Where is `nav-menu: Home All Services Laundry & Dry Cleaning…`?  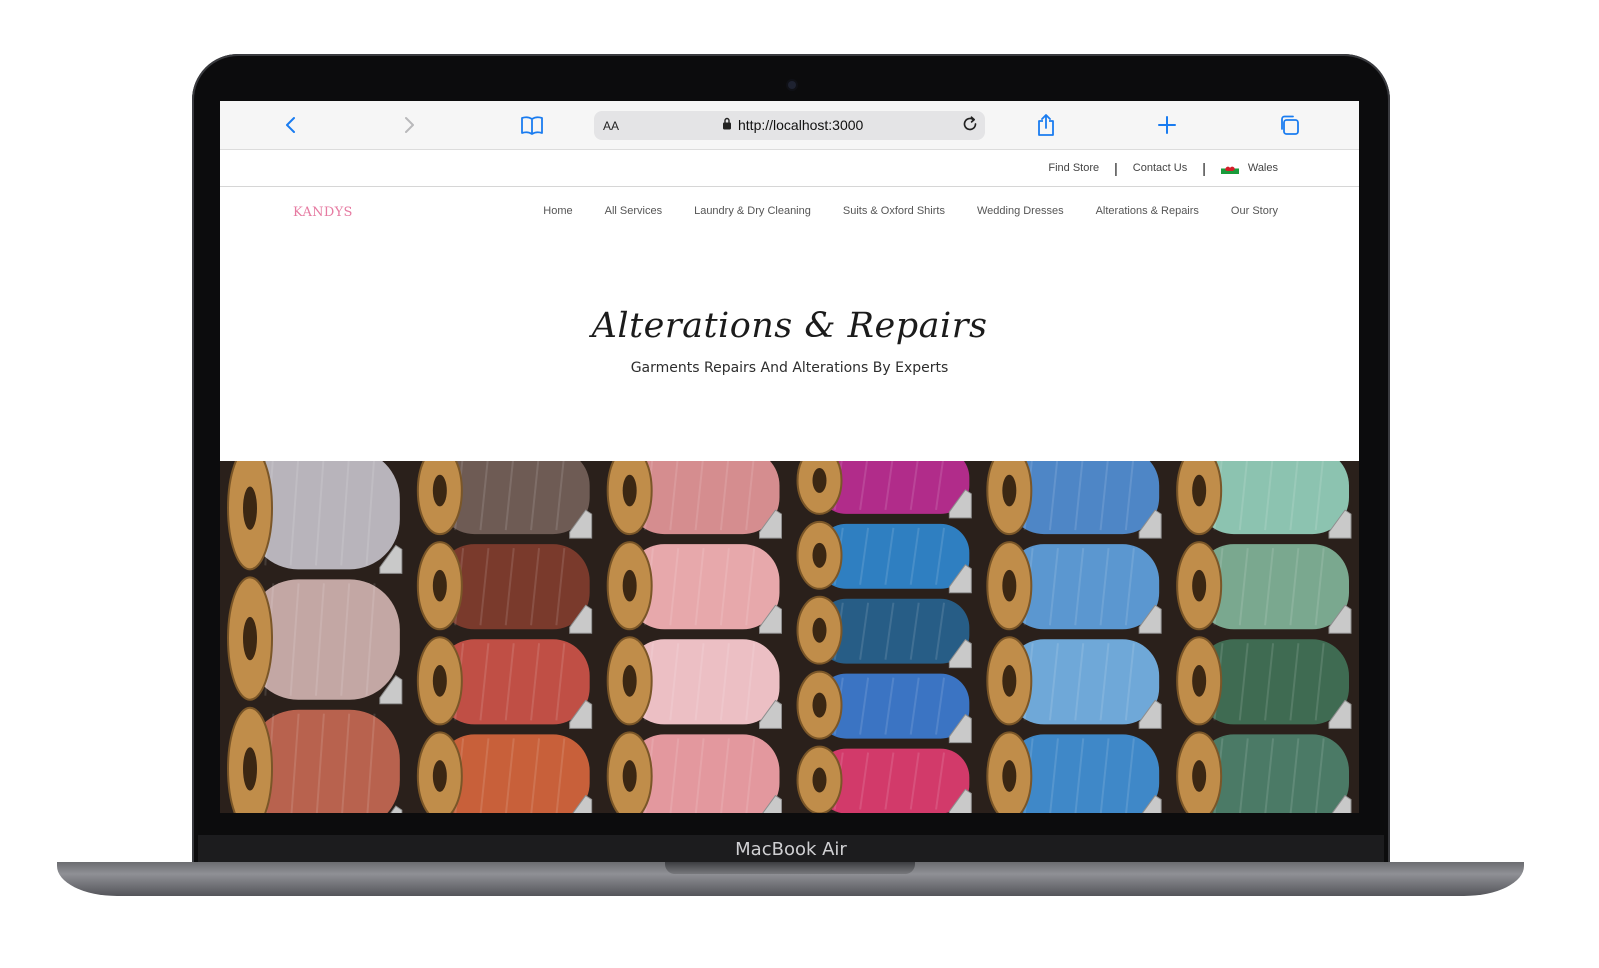 nav-menu: Home All Services Laundry & Dry Cleaning… is located at coordinates (910, 211).